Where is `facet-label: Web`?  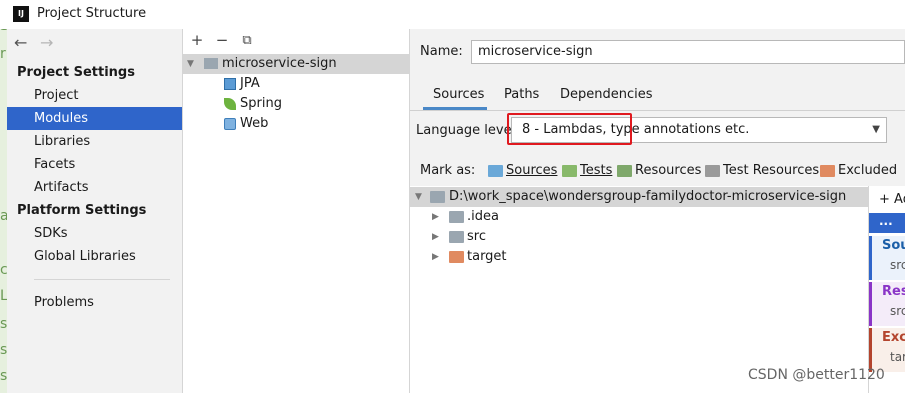
facet-label: Web is located at coordinates (254, 123).